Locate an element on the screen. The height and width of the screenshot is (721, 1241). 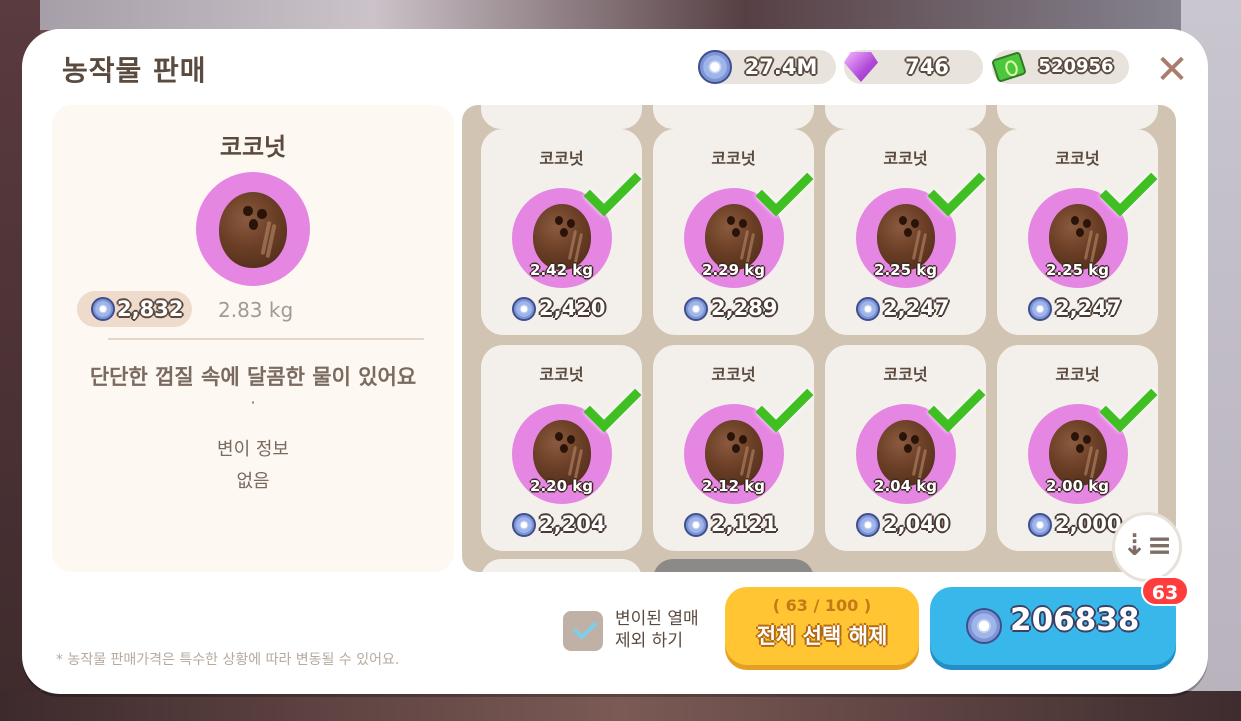
crop-card: 코코넛 2.20 kg 2,204 is located at coordinates (561, 448).